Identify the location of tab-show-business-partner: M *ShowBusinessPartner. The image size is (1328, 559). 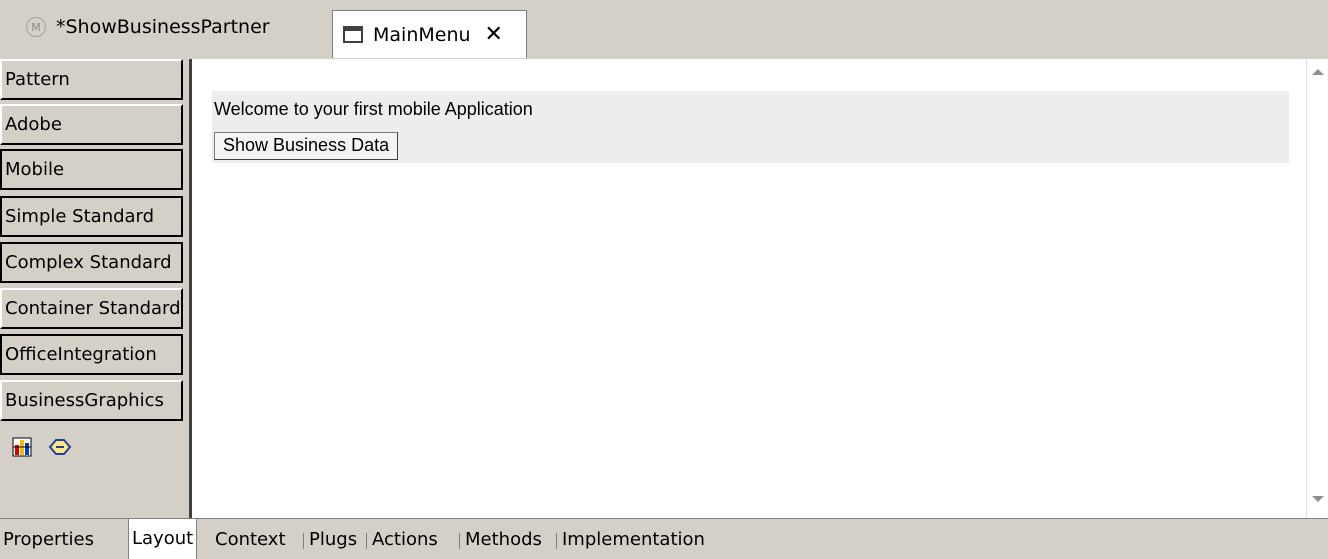
(165, 27).